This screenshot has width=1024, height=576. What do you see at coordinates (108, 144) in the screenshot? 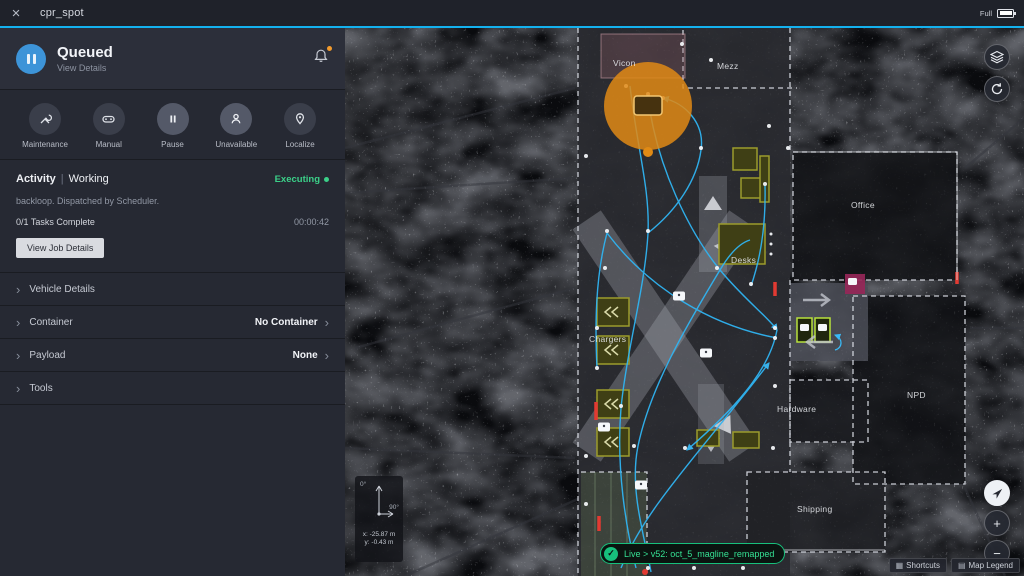
I see `action-label: Manual` at bounding box center [108, 144].